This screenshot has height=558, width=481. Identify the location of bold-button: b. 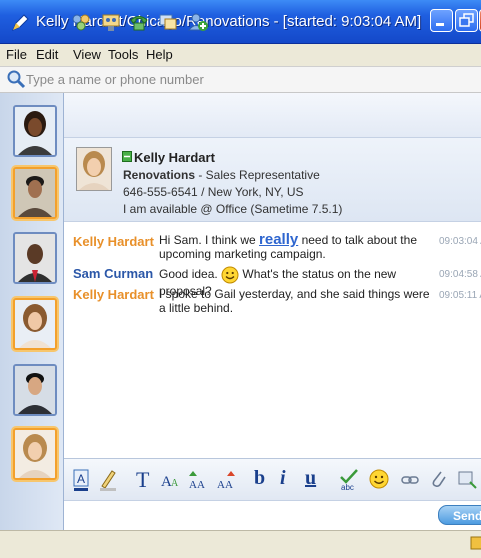
(259, 480).